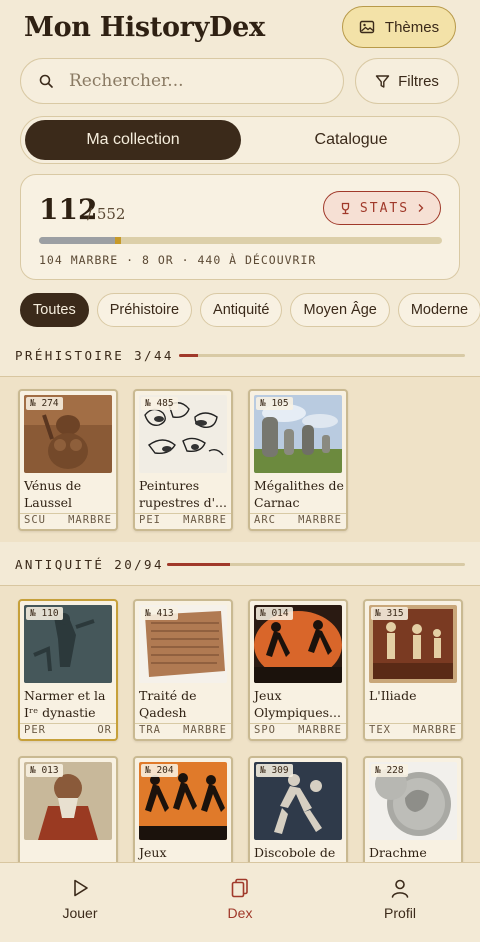  Describe the element at coordinates (159, 403) in the screenshot. I see `card-number: № 485` at that location.